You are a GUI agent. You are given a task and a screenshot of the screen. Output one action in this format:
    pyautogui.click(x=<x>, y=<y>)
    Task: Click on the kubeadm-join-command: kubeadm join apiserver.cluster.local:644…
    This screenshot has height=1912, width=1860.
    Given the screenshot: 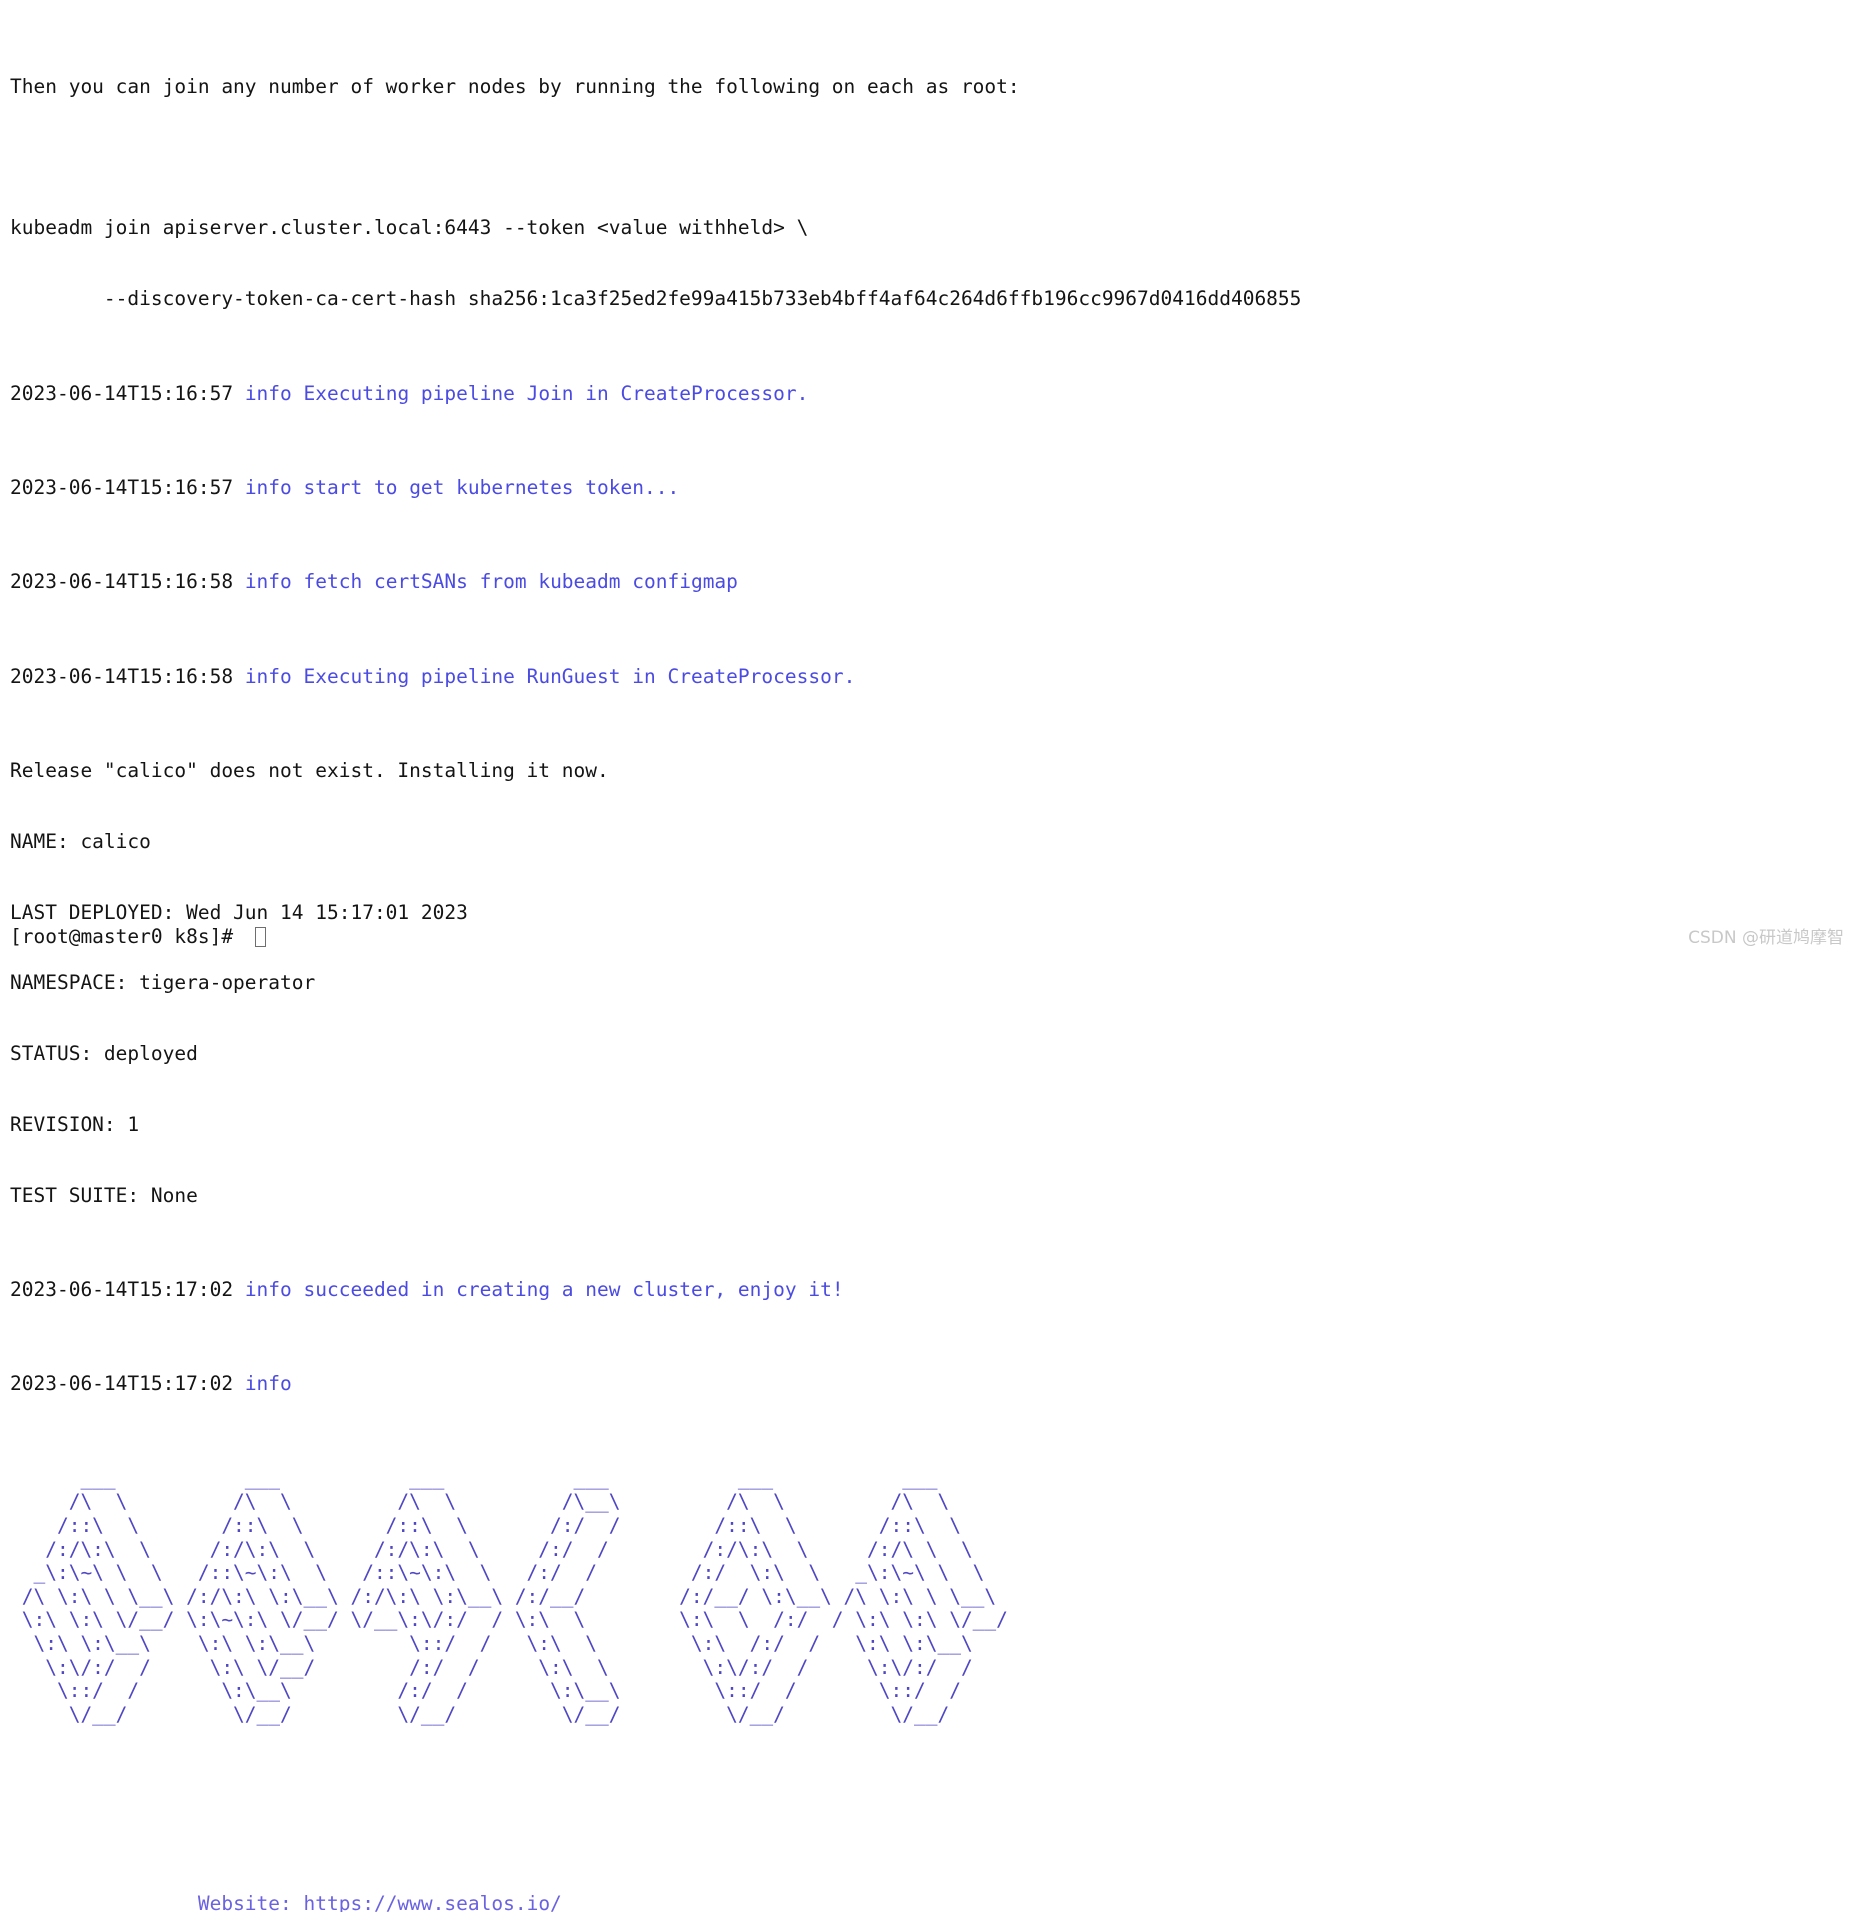 What is the action you would take?
    pyautogui.click(x=935, y=228)
    